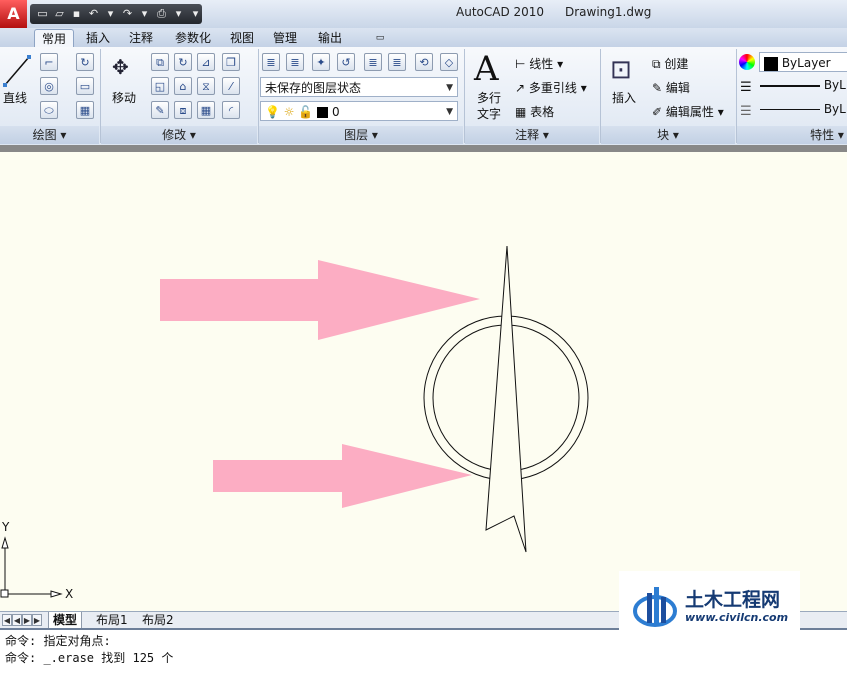 The width and height of the screenshot is (847, 677). I want to click on circle-icon: ◎, so click(49, 86).